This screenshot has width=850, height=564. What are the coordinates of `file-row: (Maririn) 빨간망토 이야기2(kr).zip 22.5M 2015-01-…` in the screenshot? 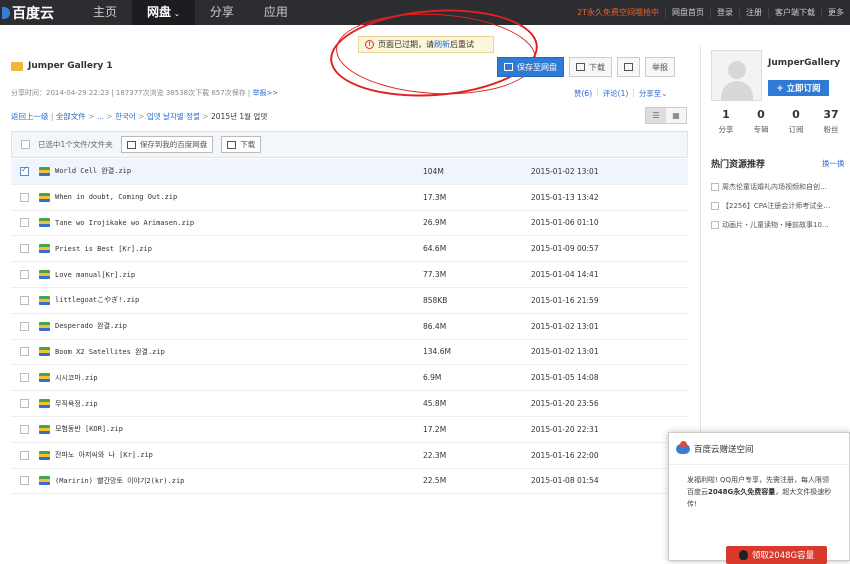 It's located at (349, 482).